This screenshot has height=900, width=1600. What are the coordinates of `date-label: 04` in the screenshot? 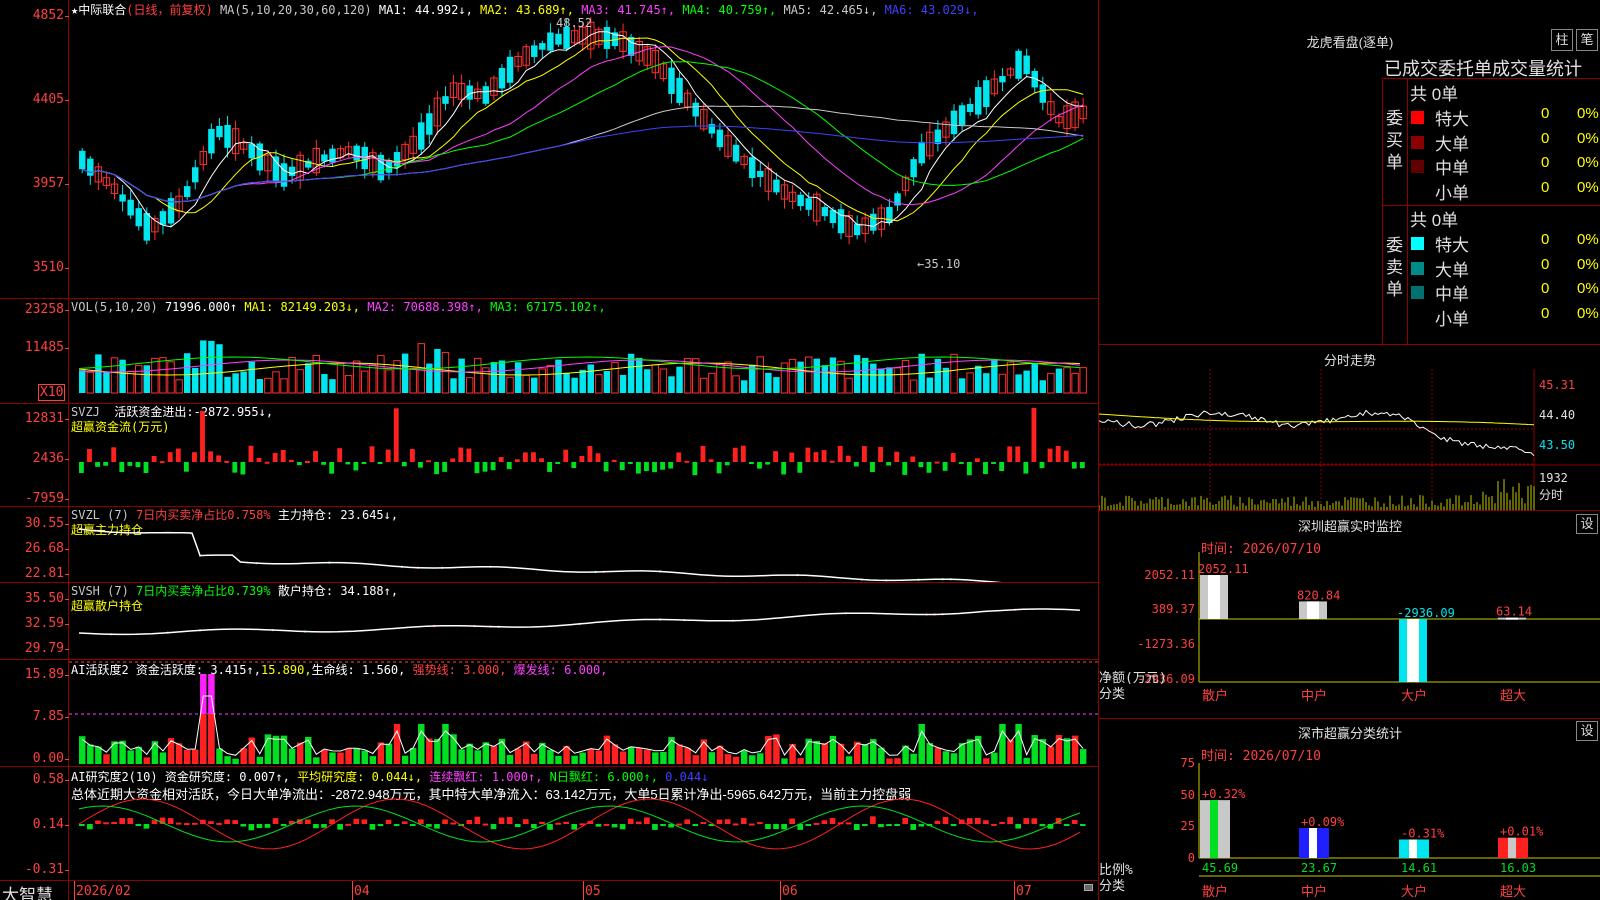 It's located at (362, 891).